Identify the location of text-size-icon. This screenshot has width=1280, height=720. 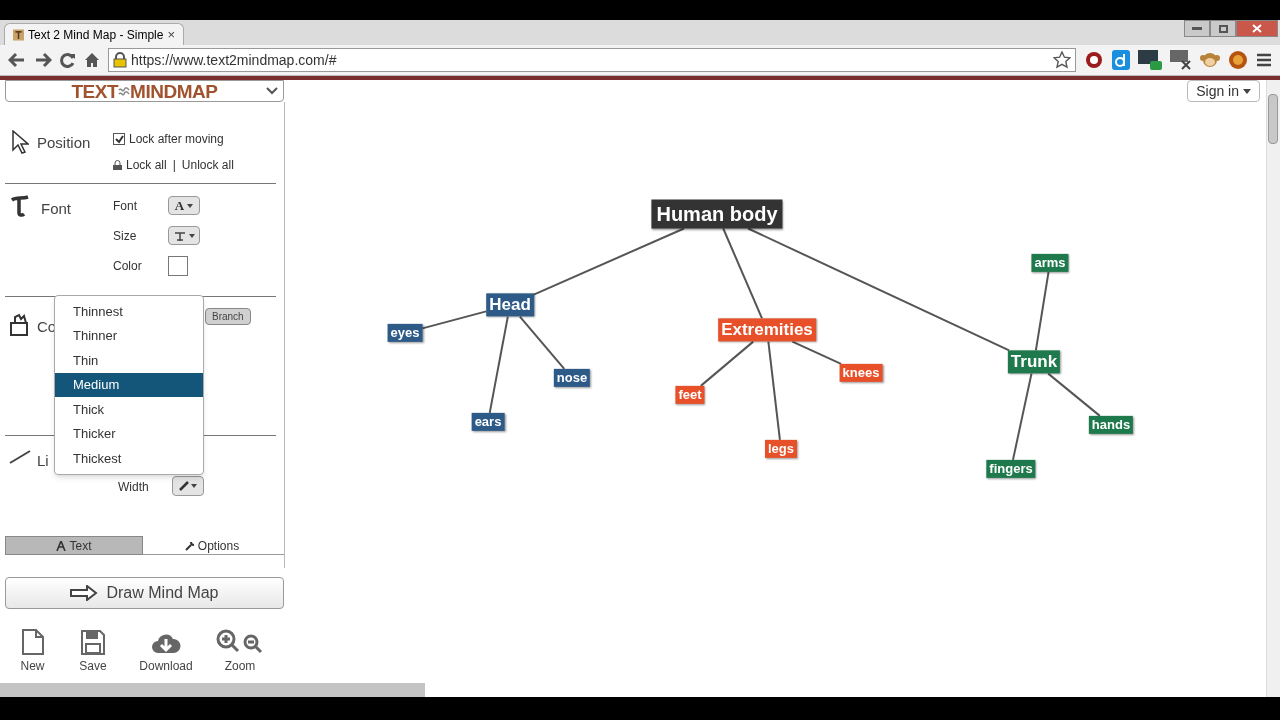
(179, 235).